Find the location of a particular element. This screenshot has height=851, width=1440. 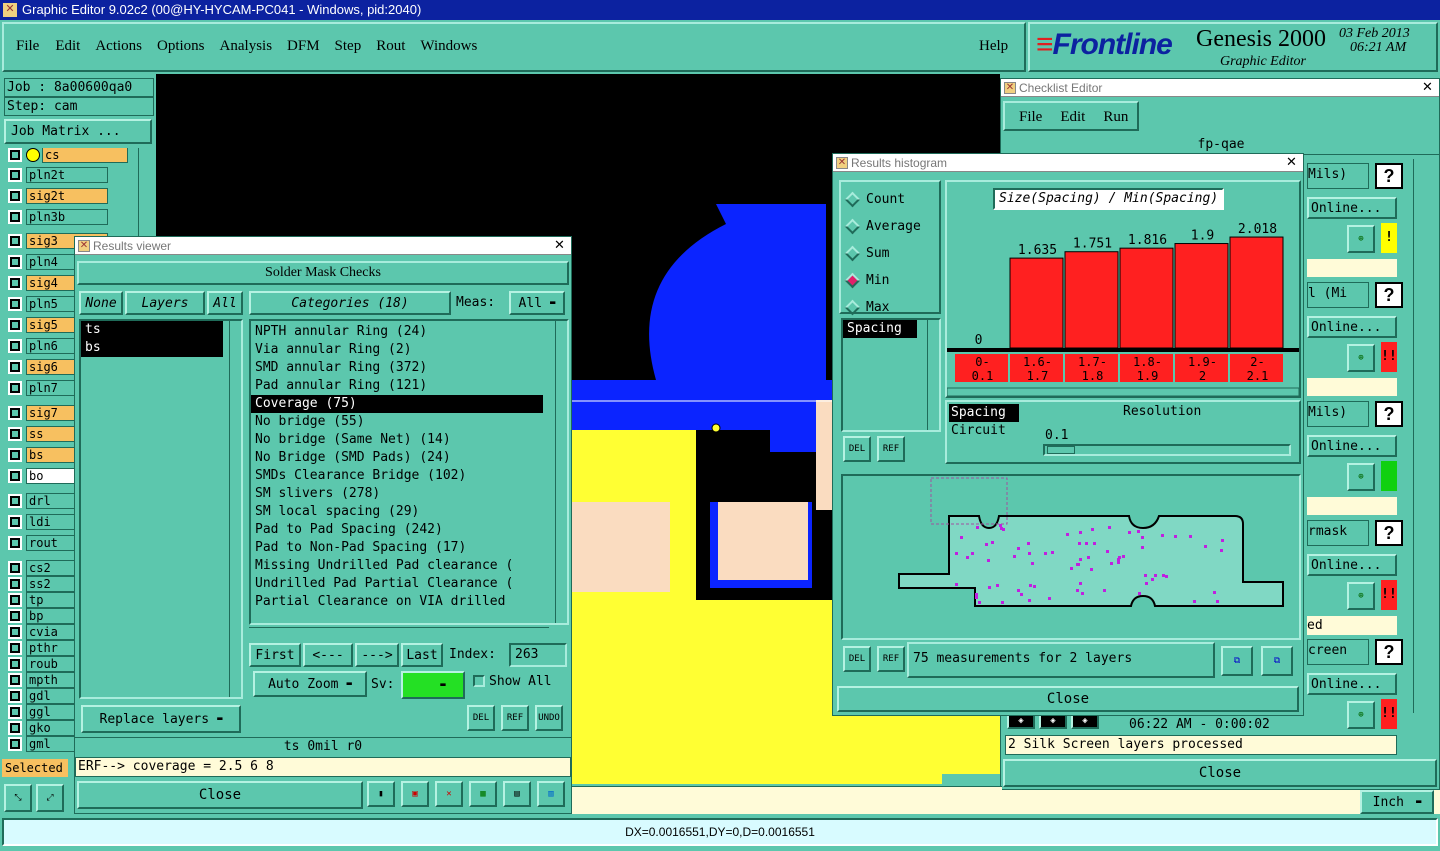

layer-name: cs is located at coordinates (85, 155).